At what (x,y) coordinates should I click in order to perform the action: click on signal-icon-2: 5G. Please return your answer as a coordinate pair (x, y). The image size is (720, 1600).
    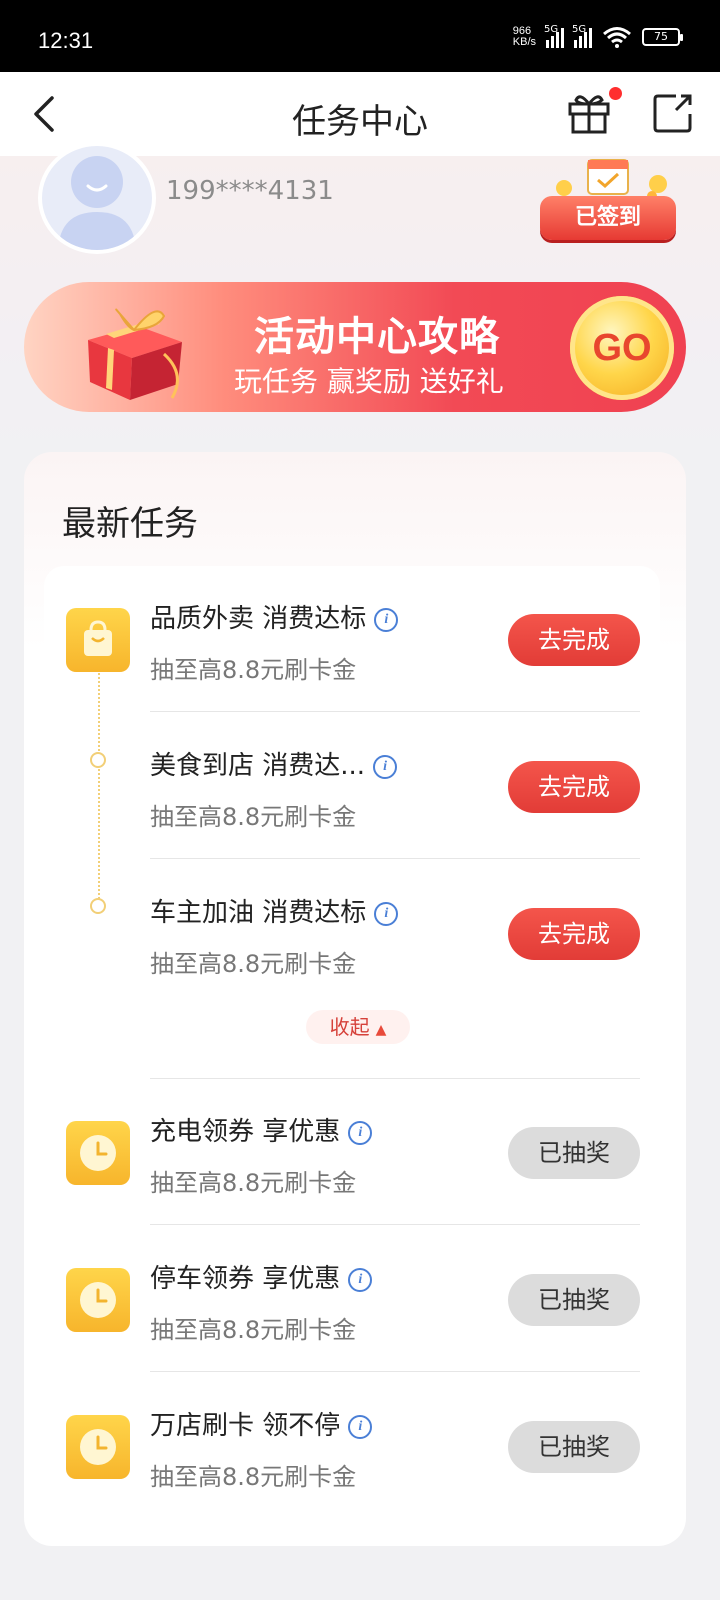
    Looking at the image, I should click on (582, 36).